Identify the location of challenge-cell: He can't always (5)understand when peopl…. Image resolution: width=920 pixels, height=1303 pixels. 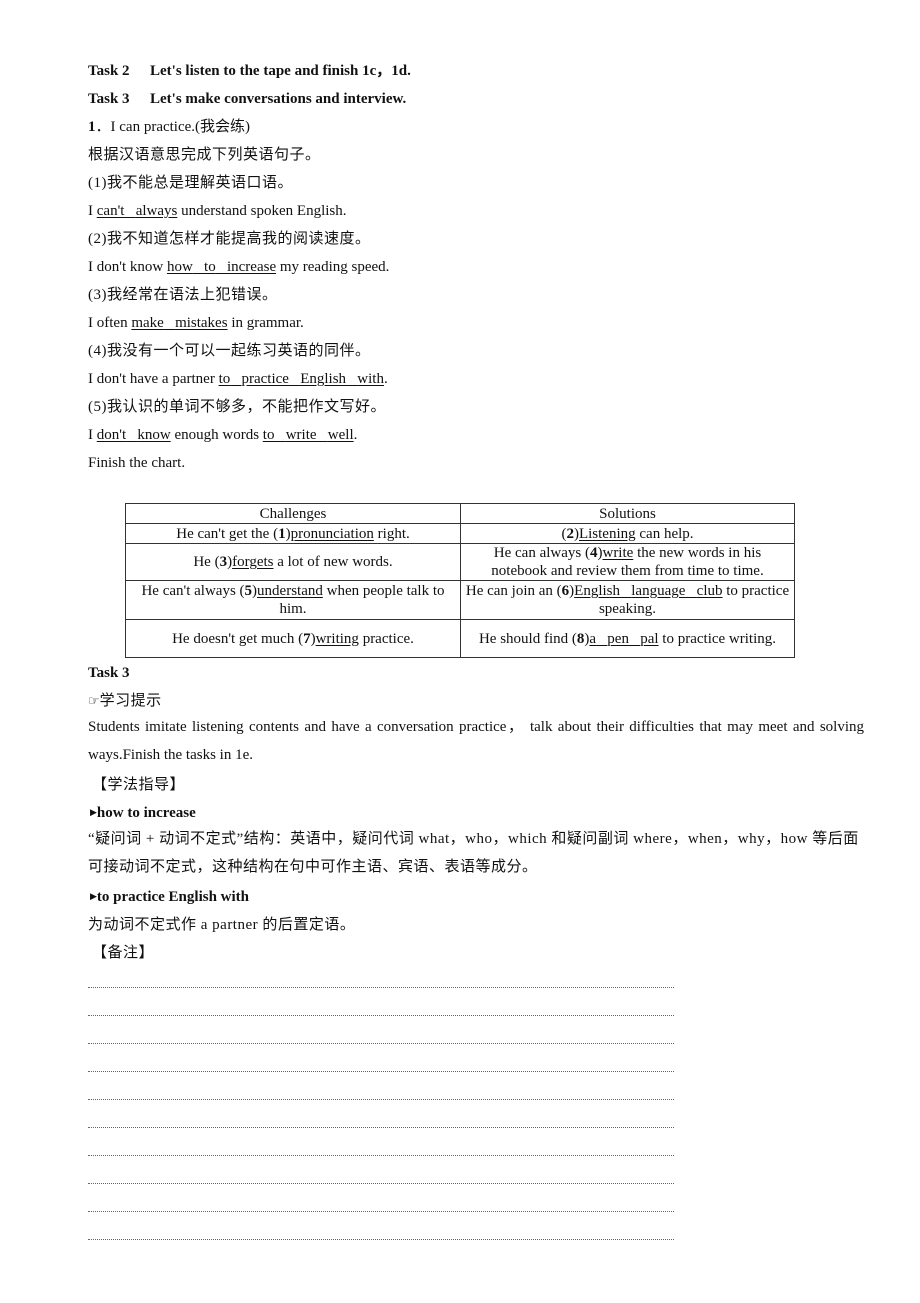
(293, 600).